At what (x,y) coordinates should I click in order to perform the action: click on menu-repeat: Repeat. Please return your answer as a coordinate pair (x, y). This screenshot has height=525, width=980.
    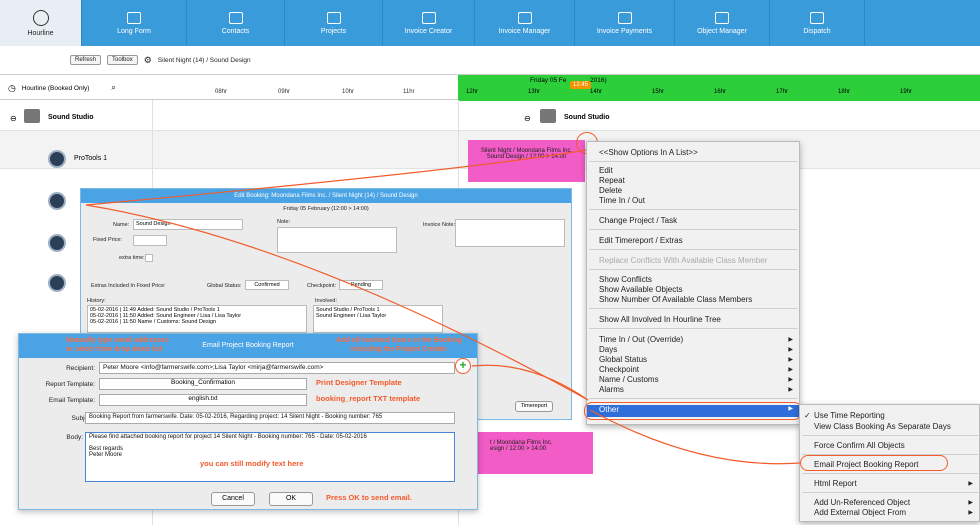
    Looking at the image, I should click on (612, 180).